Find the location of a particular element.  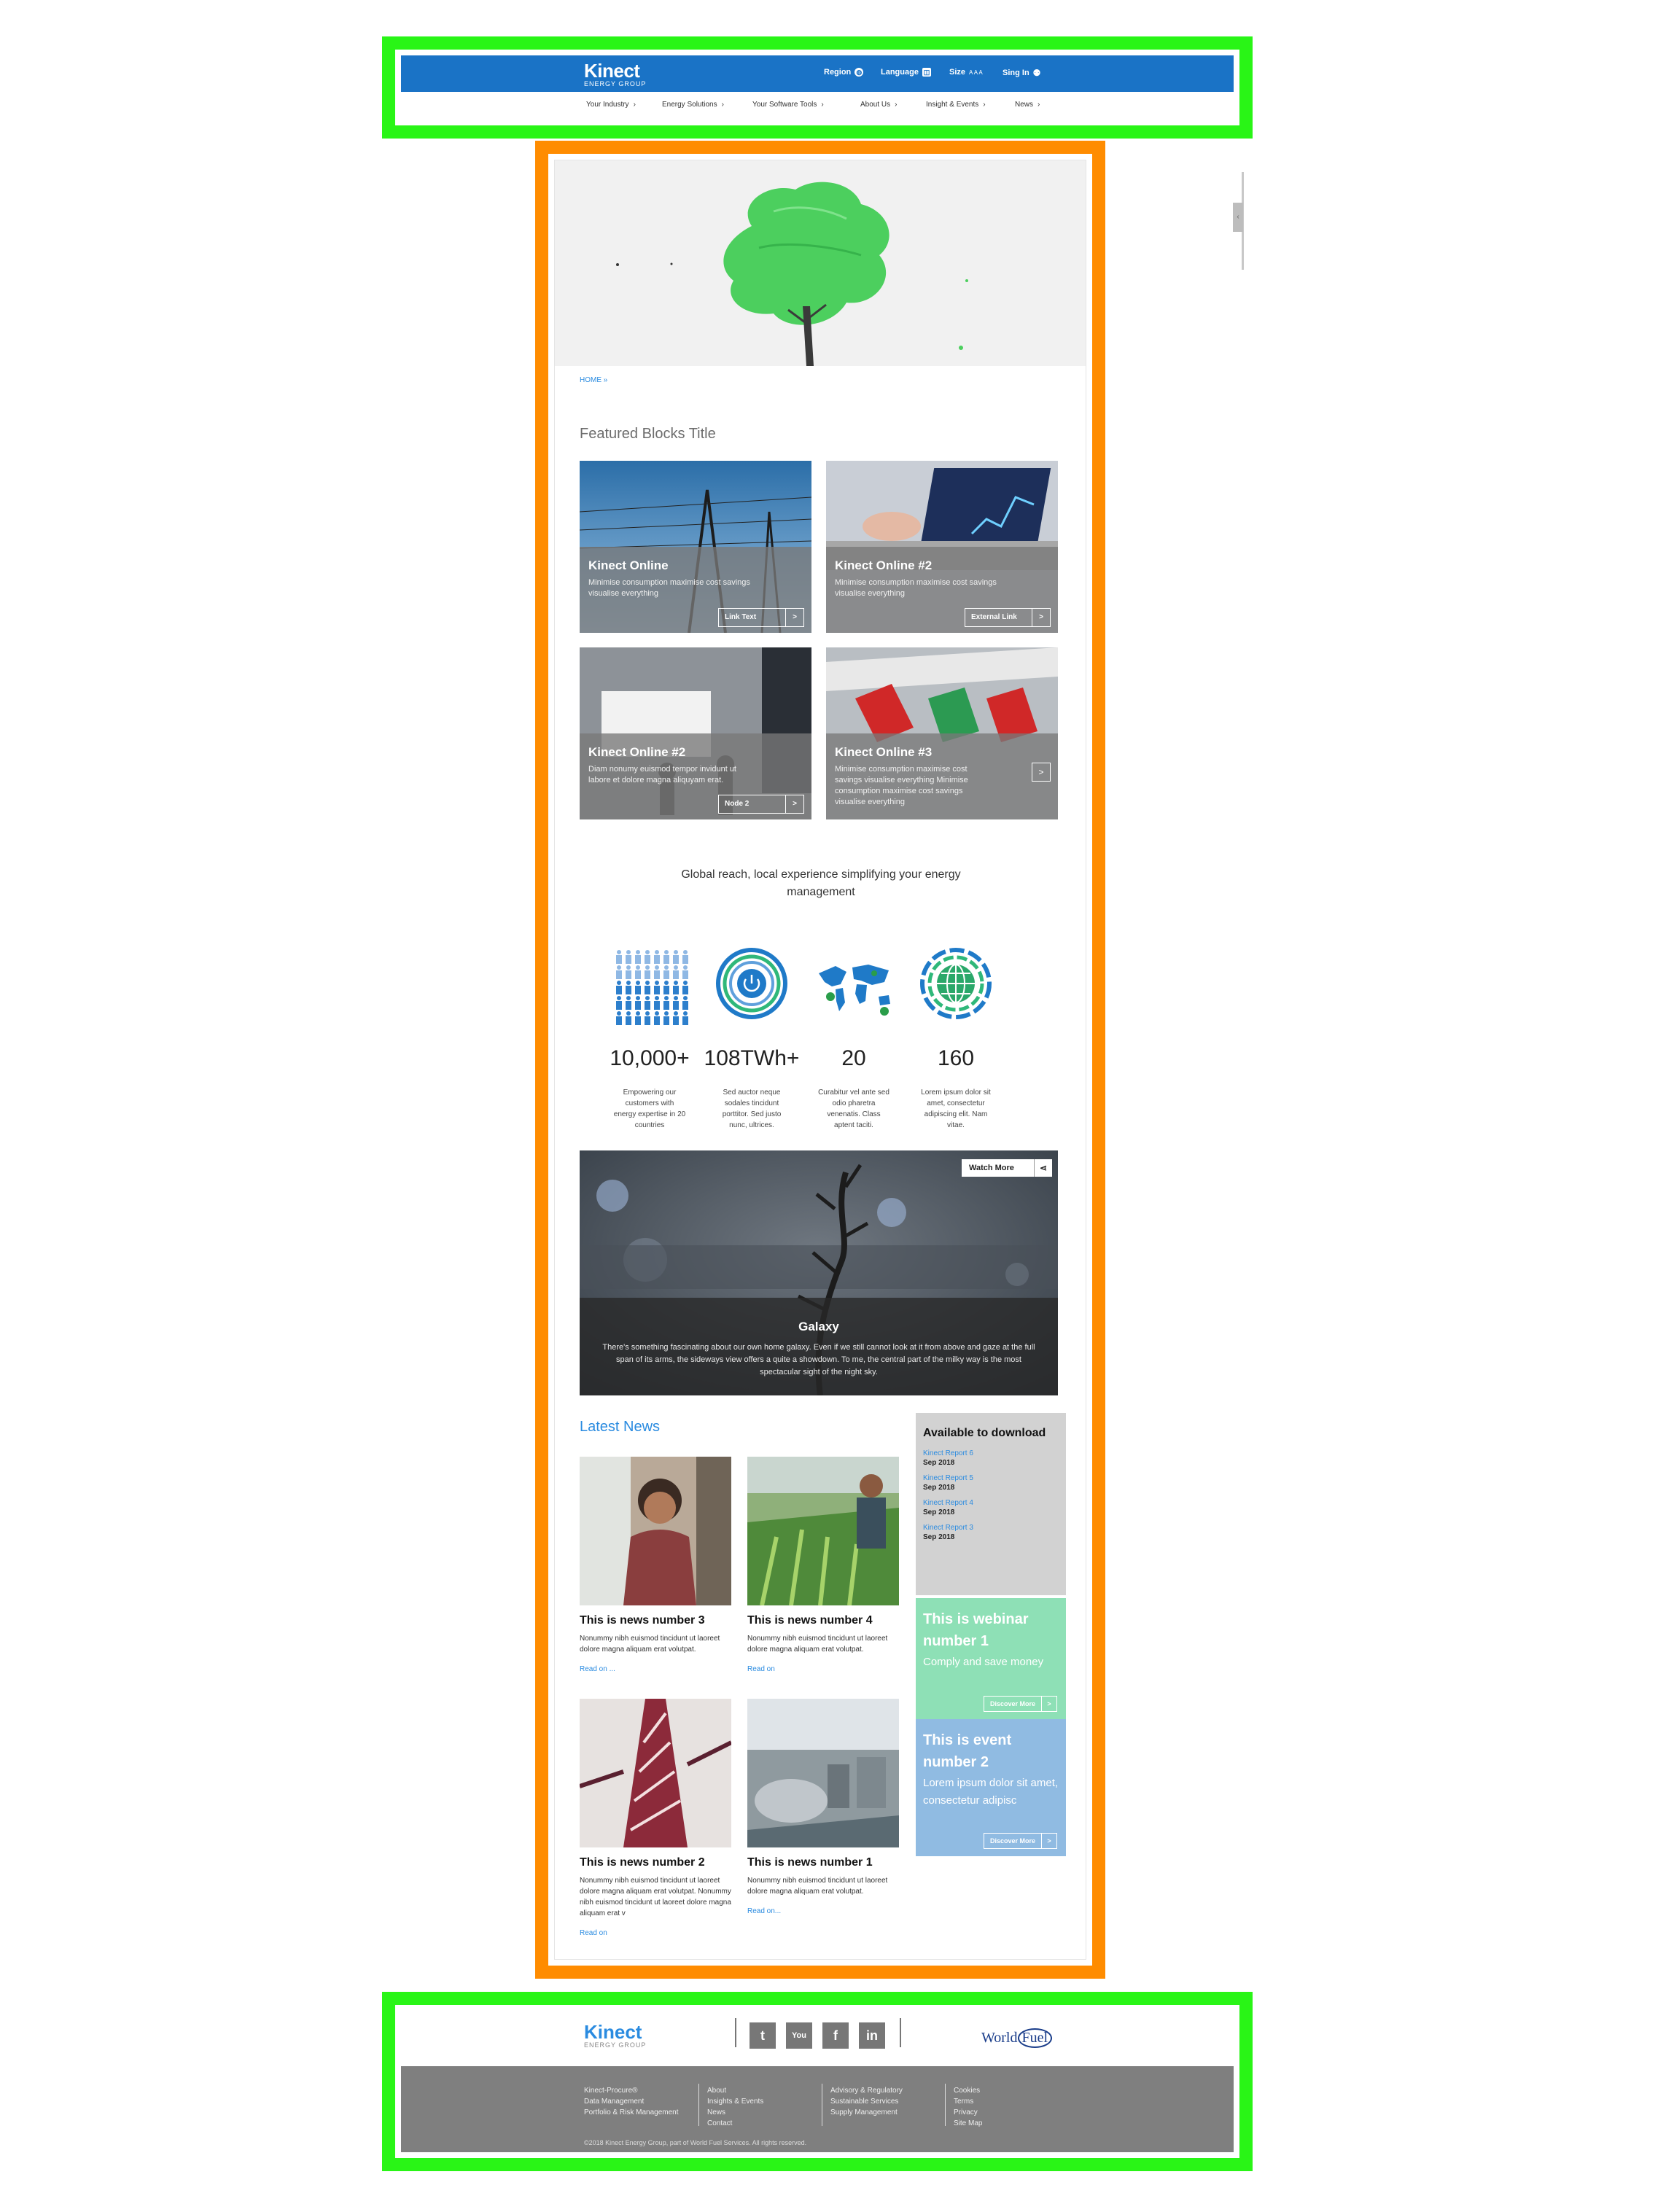

news-title: This is news number 4 is located at coordinates (823, 1620).